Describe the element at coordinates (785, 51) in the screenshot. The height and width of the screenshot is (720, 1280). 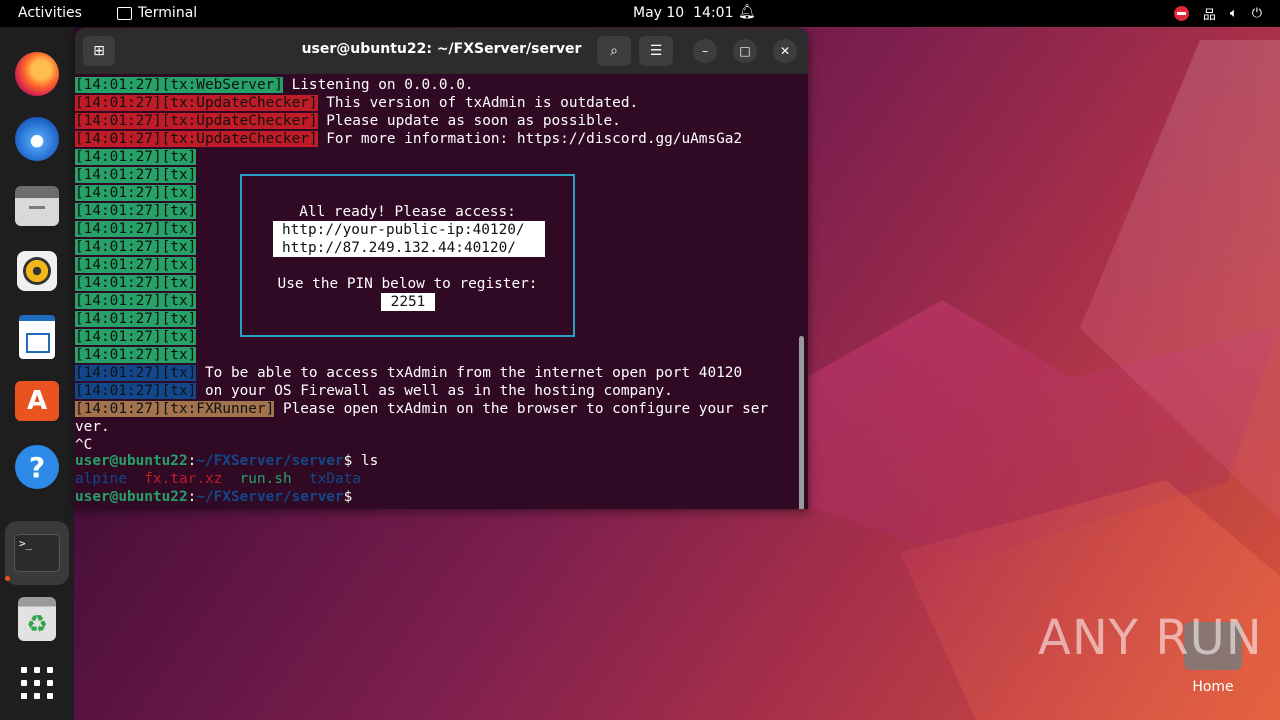
I see `close-button: ✕` at that location.